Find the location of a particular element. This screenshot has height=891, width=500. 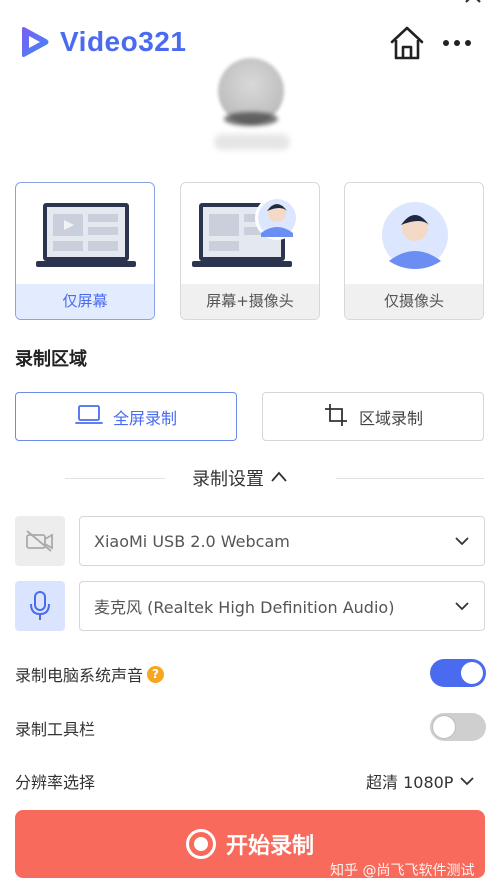

camera-select: XiaoMi USB 2.0 Webcam is located at coordinates (282, 541).